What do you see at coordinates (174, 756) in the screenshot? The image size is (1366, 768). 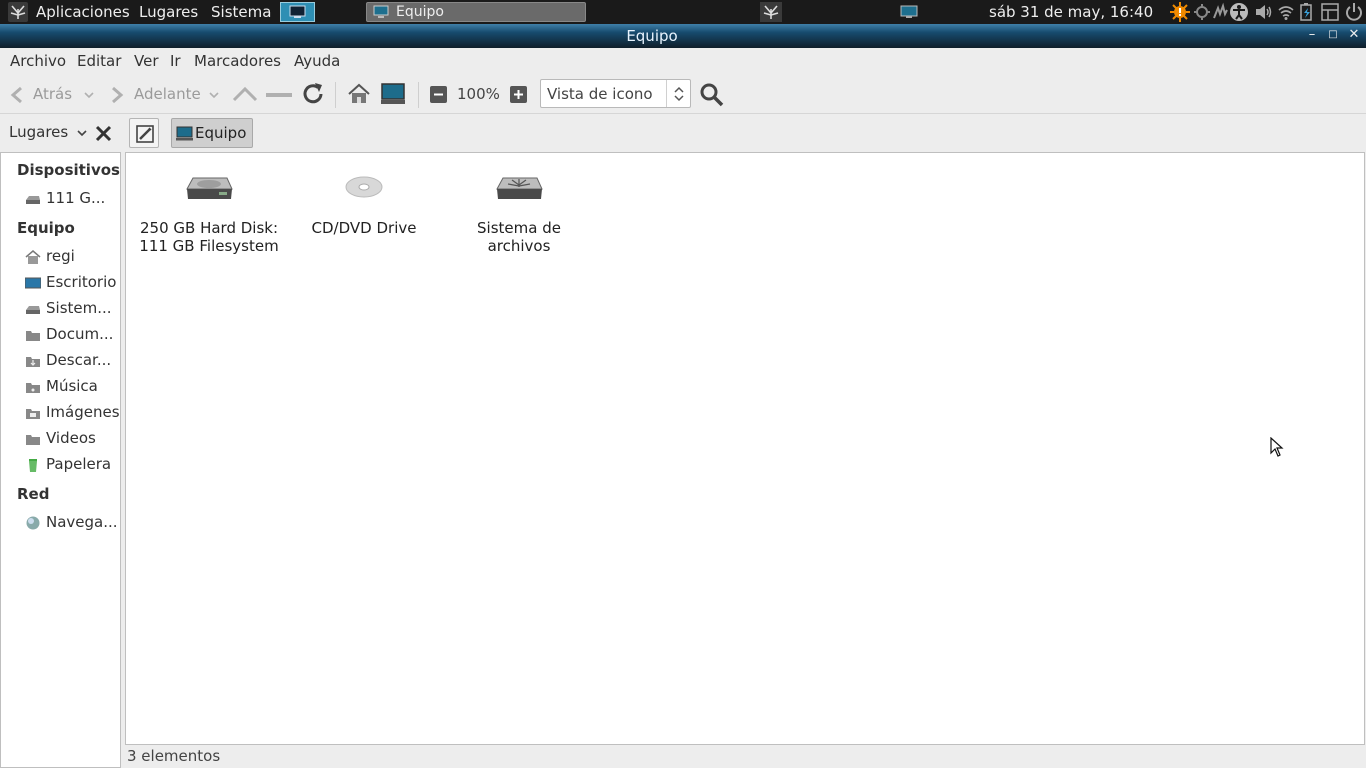 I see `status-item-count: 3 elementos` at bounding box center [174, 756].